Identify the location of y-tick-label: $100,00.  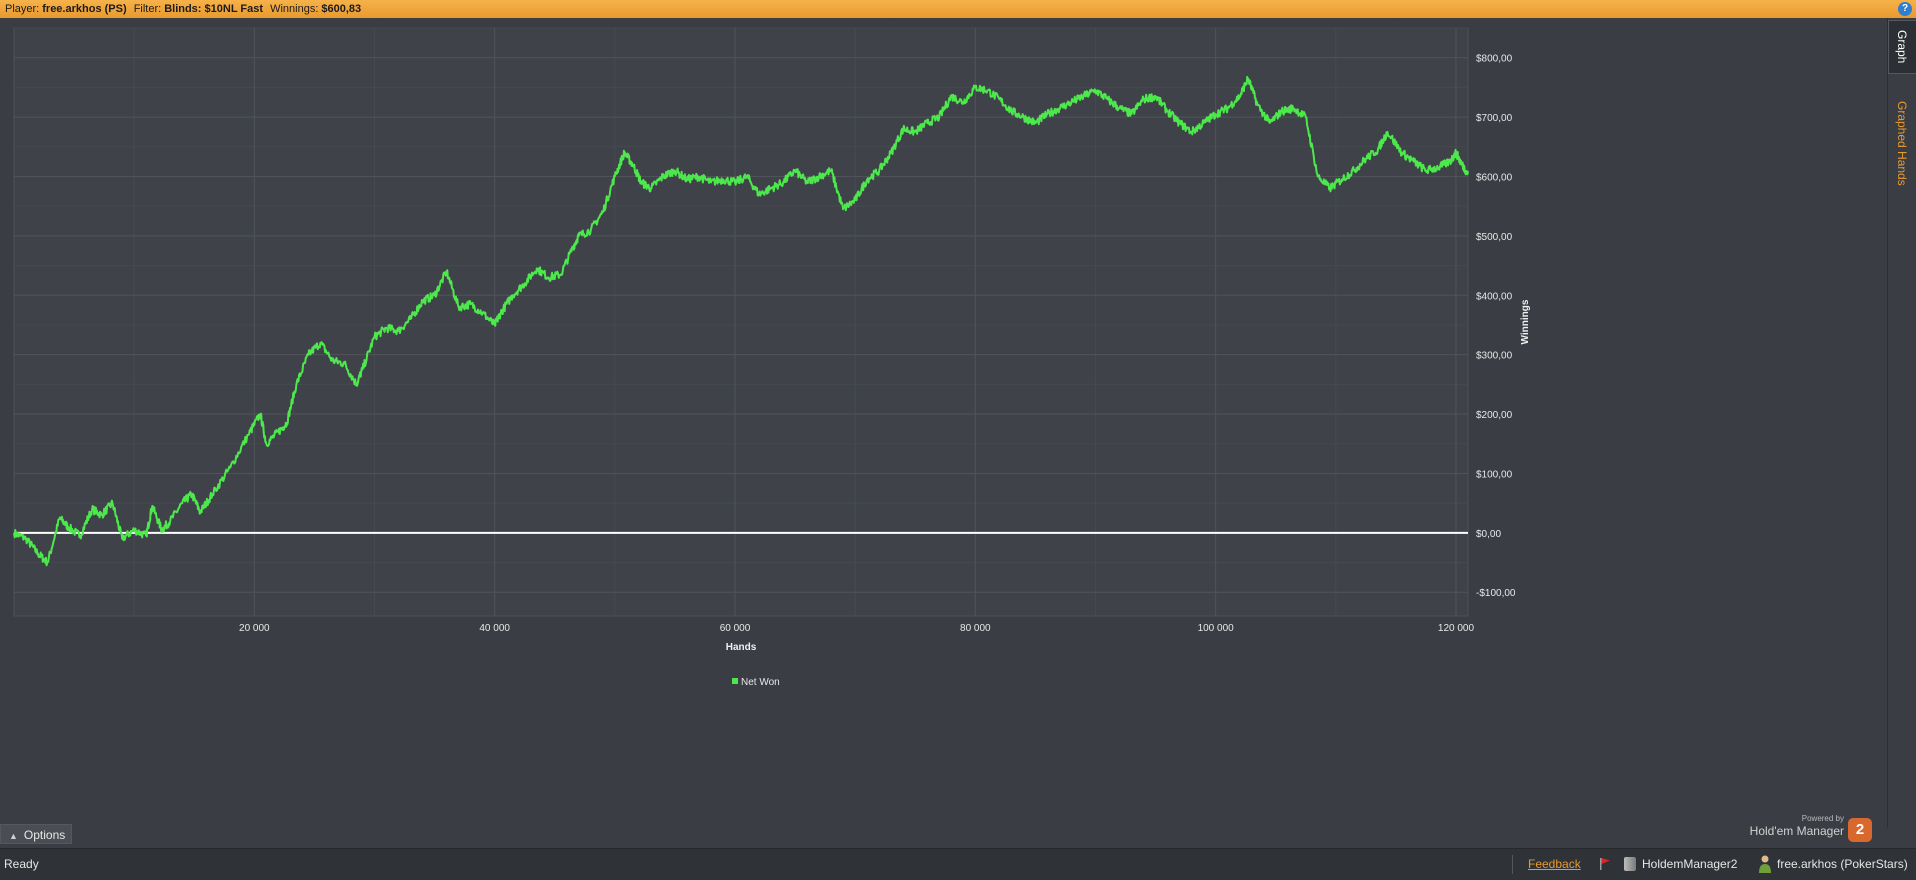
(1494, 474).